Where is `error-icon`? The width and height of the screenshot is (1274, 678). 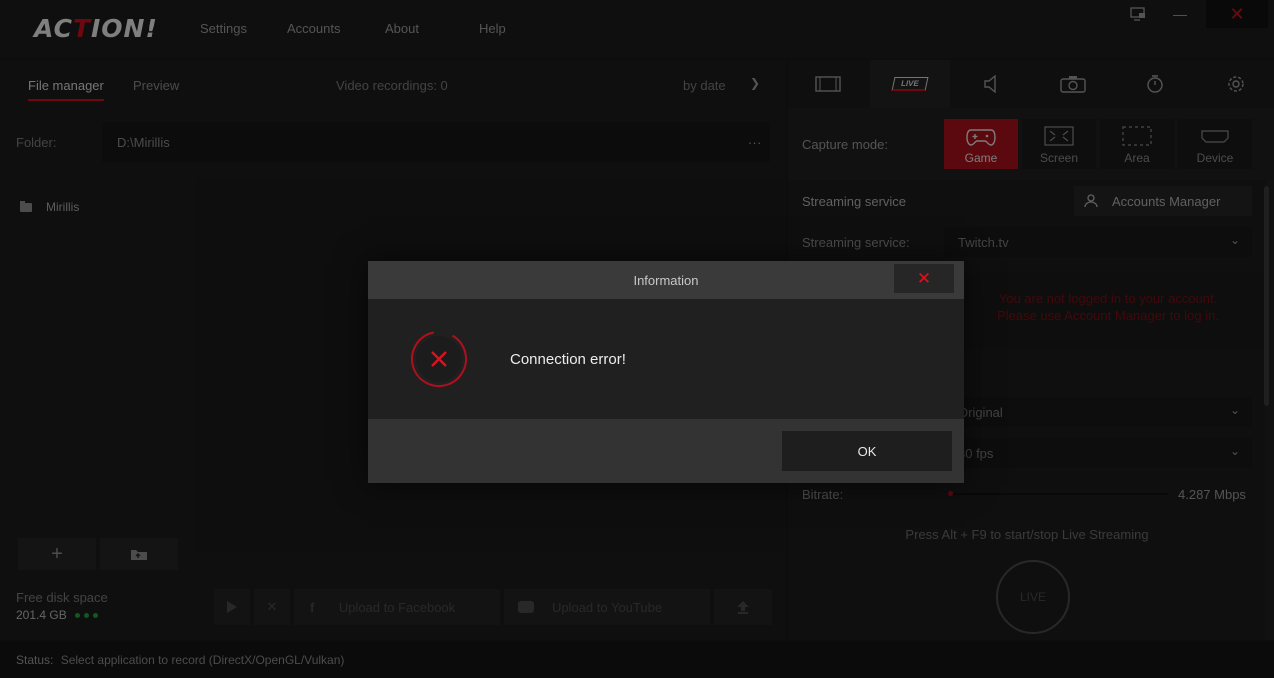 error-icon is located at coordinates (439, 359).